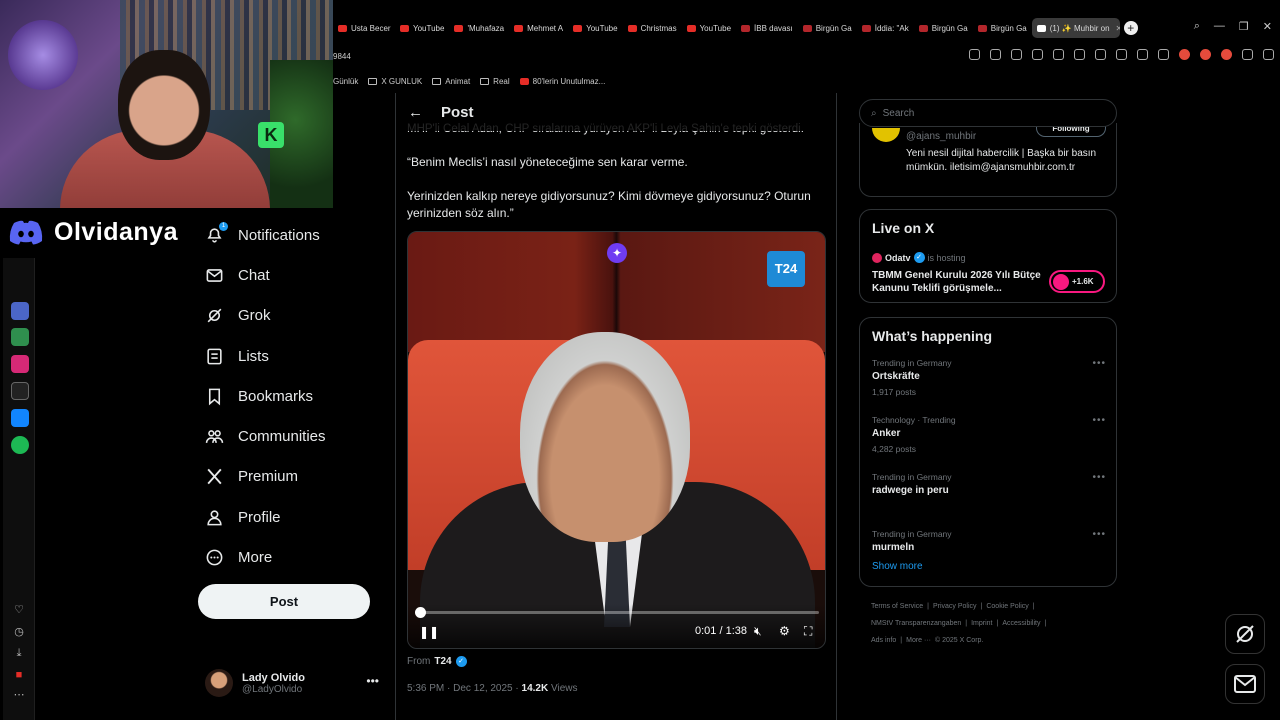  I want to click on back-arrow-icon: ←, so click(415, 112).